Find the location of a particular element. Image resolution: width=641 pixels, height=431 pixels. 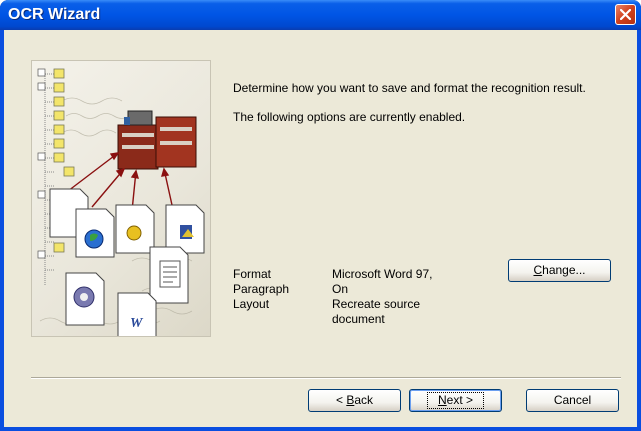

button-separator is located at coordinates (326, 378).